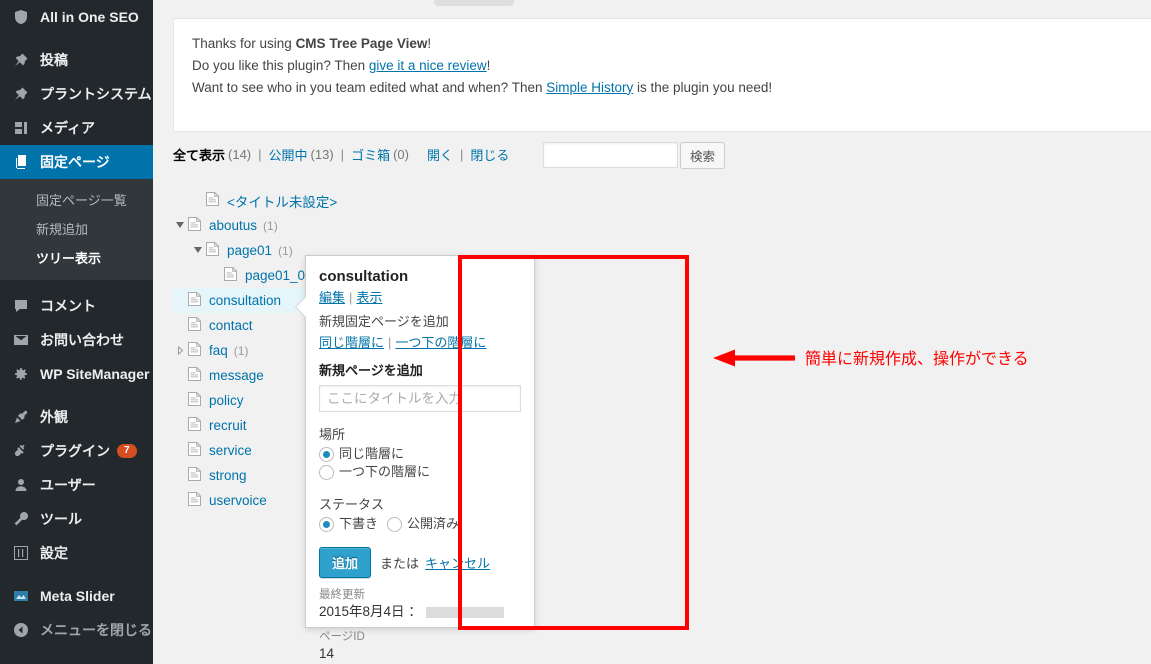 This screenshot has width=1151, height=664. Describe the element at coordinates (233, 225) in the screenshot. I see `tree-row-label: aboutus` at that location.